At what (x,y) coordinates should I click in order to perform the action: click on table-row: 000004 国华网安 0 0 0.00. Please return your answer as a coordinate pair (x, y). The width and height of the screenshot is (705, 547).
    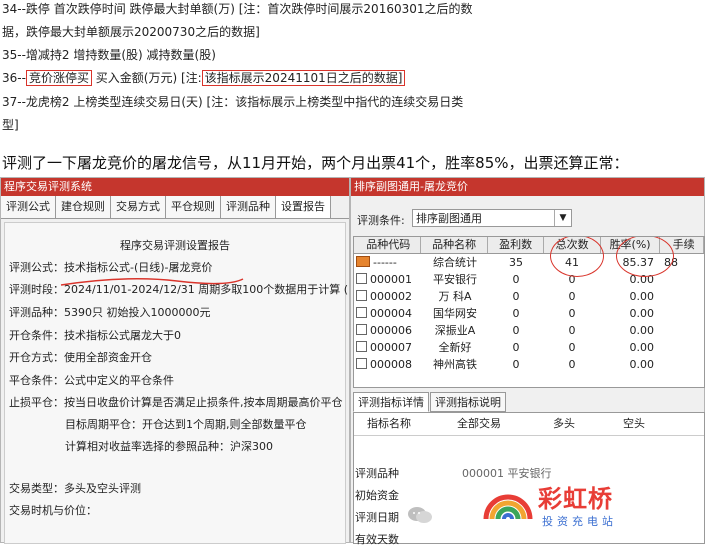
    Looking at the image, I should click on (529, 313).